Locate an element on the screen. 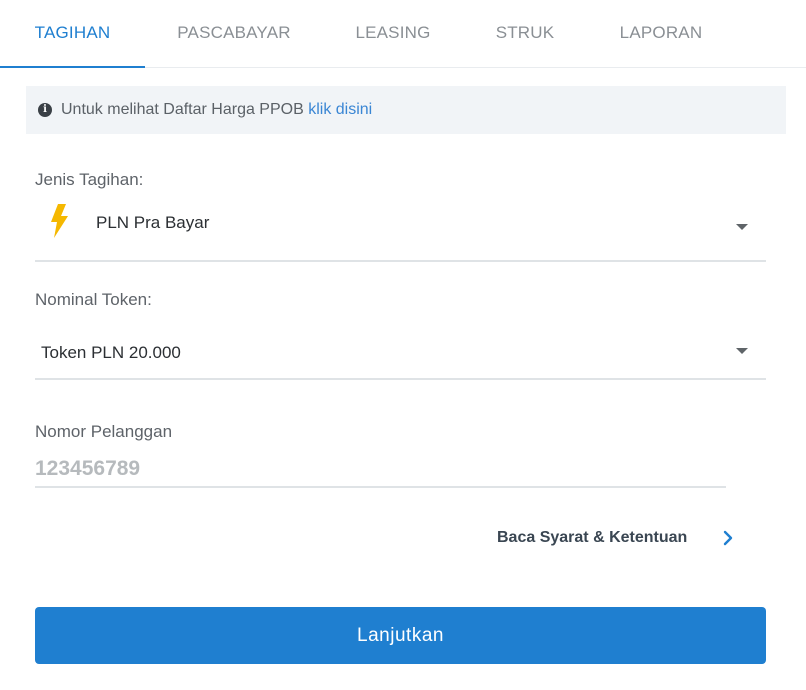 The width and height of the screenshot is (806, 690). customer-number-label: Nomor Pelanggan is located at coordinates (104, 431).